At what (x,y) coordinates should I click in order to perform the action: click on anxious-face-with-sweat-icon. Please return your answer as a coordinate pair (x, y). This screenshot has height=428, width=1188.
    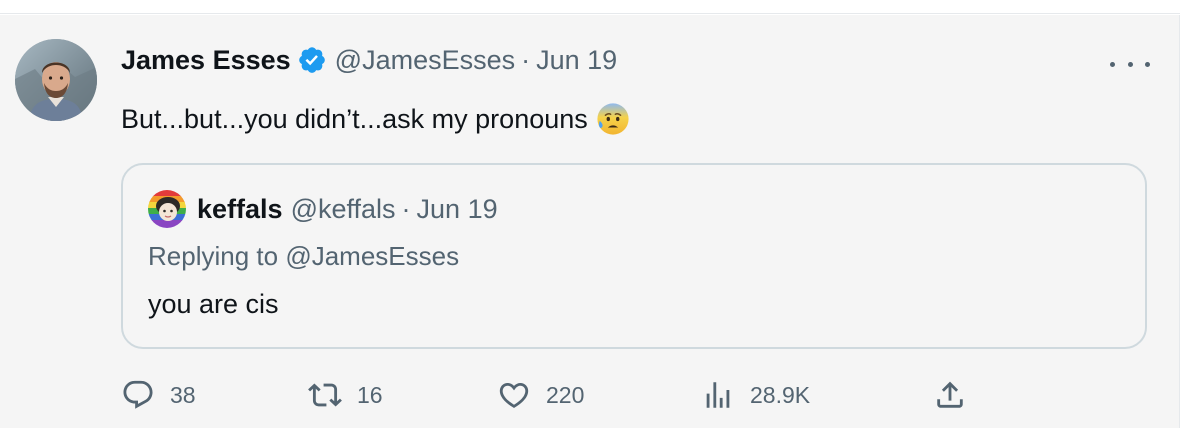
    Looking at the image, I should click on (613, 119).